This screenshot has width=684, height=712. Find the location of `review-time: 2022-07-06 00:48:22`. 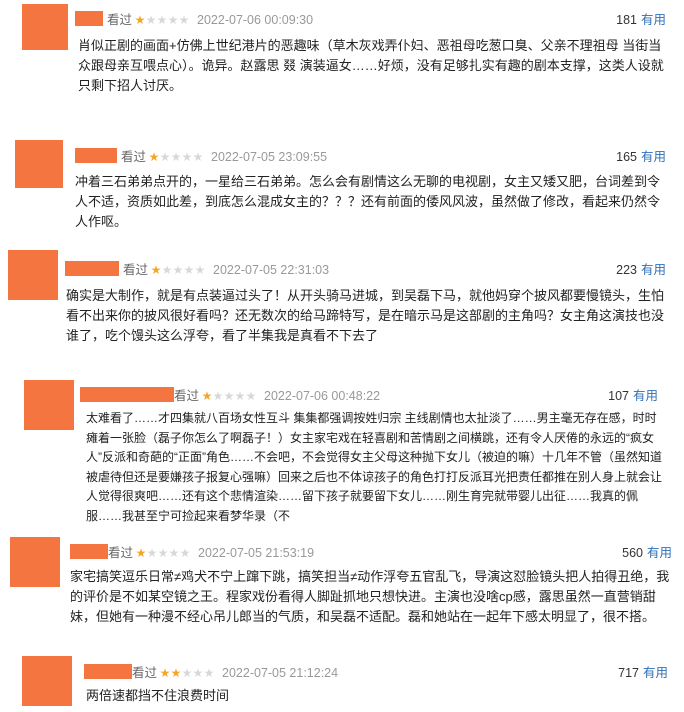

review-time: 2022-07-06 00:48:22 is located at coordinates (322, 396).